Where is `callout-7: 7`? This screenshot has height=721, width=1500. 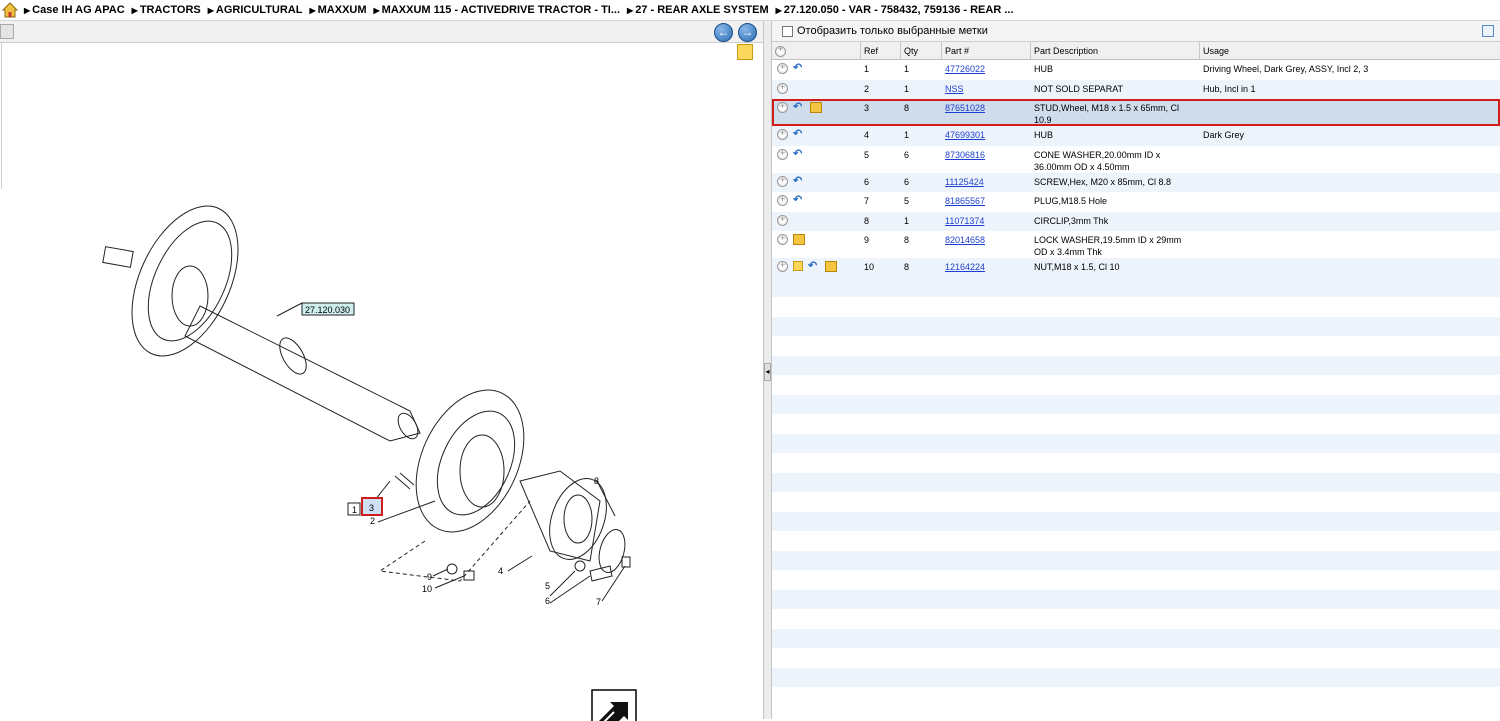 callout-7: 7 is located at coordinates (598, 602).